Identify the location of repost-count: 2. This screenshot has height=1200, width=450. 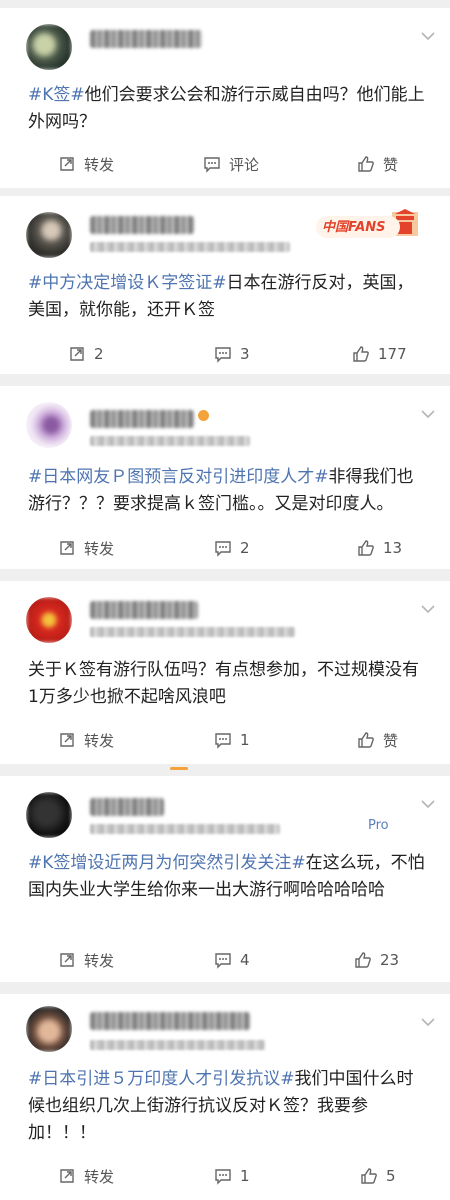
(99, 354).